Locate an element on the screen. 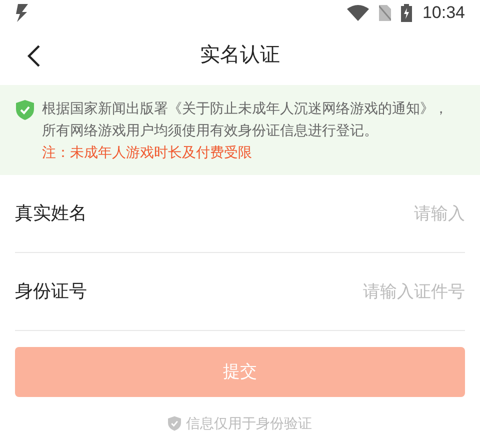 The image size is (480, 443). notice-text: 根据国家新闻出版署《关于防止未成年人沉迷网络游戏的通知》，所有网络游戏用户均须使用有效身份证信息进行登记。 is located at coordinates (245, 119).